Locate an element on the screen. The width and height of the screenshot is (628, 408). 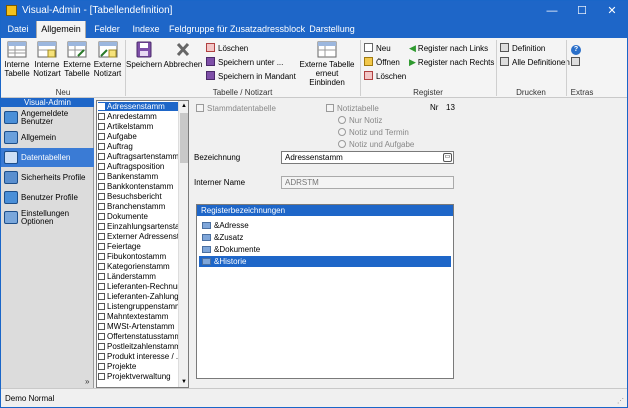
new-internal-note-button: Interne Notizart is located at coordinates (47, 59).